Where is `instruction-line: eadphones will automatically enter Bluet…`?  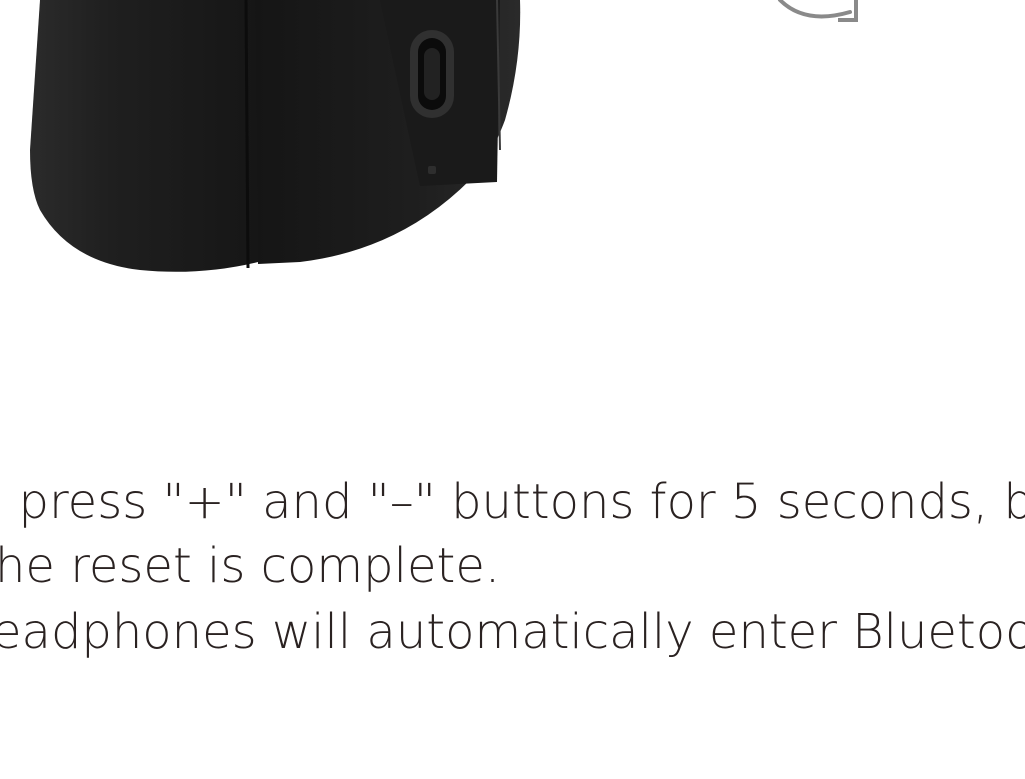
instruction-line: eadphones will automatically enter Bluet… is located at coordinates (512, 632).